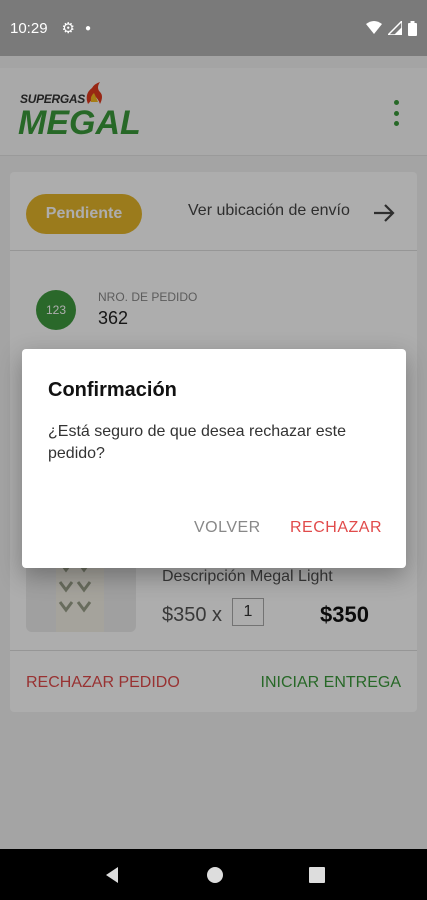 This screenshot has height=900, width=427. I want to click on home-icon, so click(215, 875).